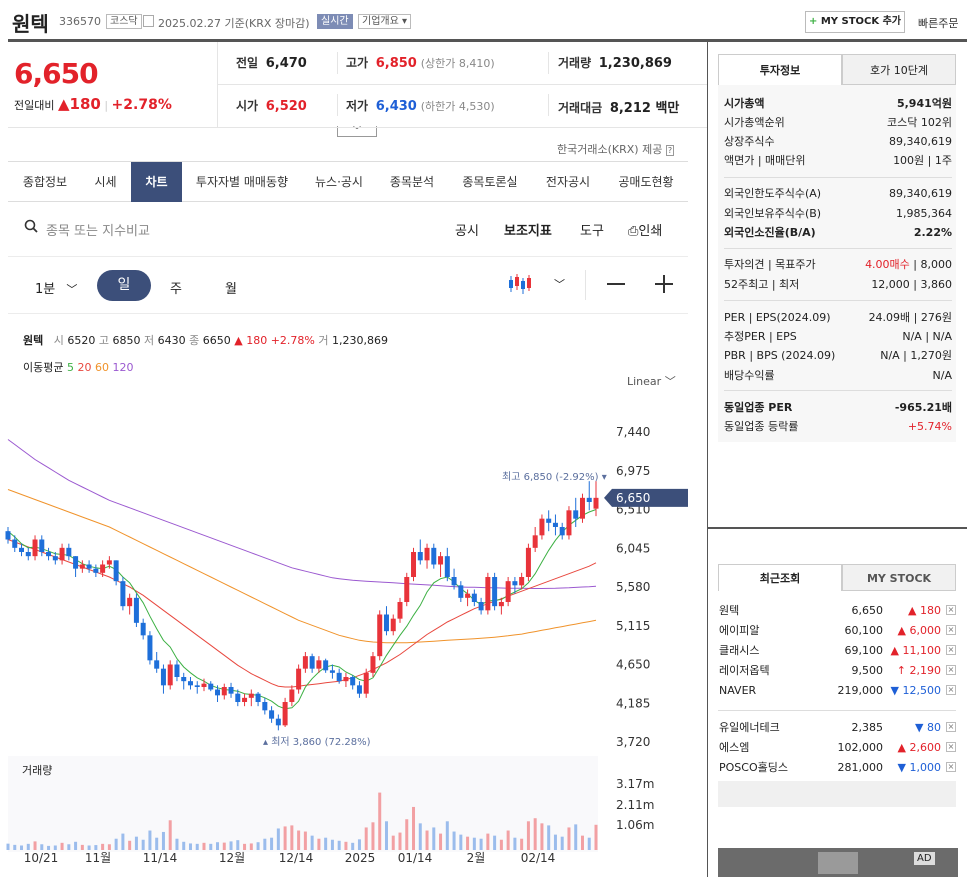 The image size is (967, 877). I want to click on tools-button: 도구, so click(592, 229).